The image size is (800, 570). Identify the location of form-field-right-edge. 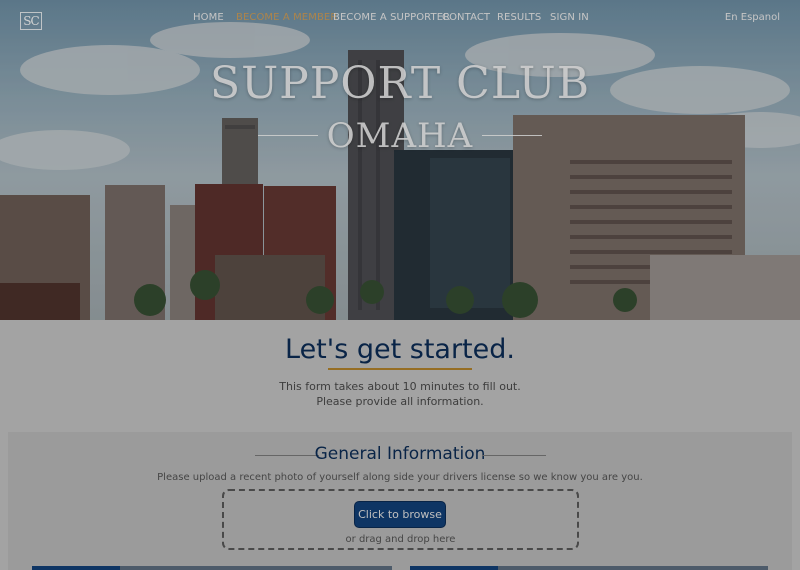
(454, 568).